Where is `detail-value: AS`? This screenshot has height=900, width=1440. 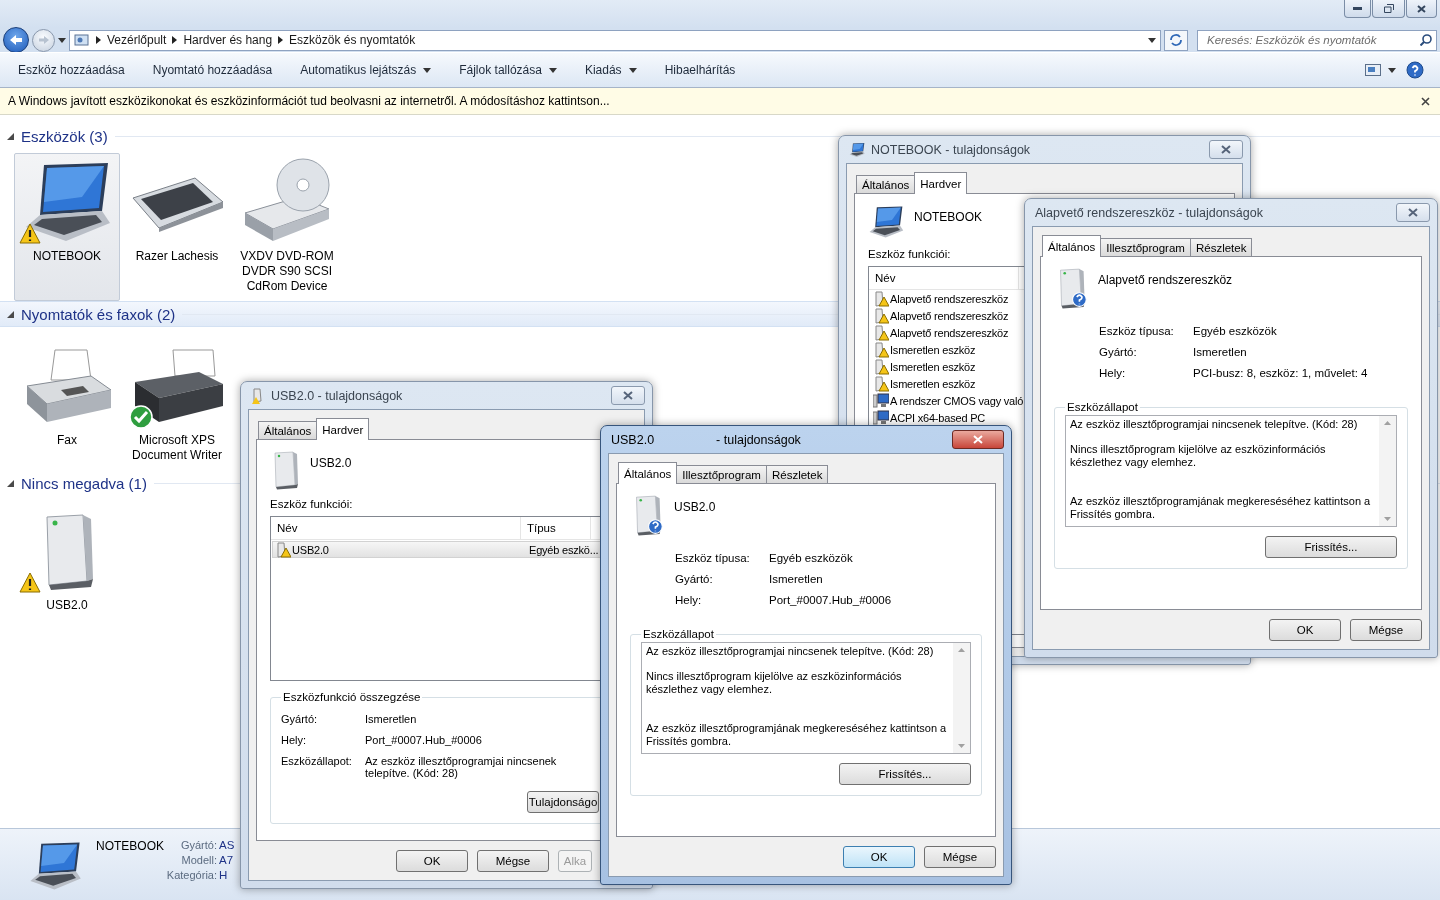 detail-value: AS is located at coordinates (227, 845).